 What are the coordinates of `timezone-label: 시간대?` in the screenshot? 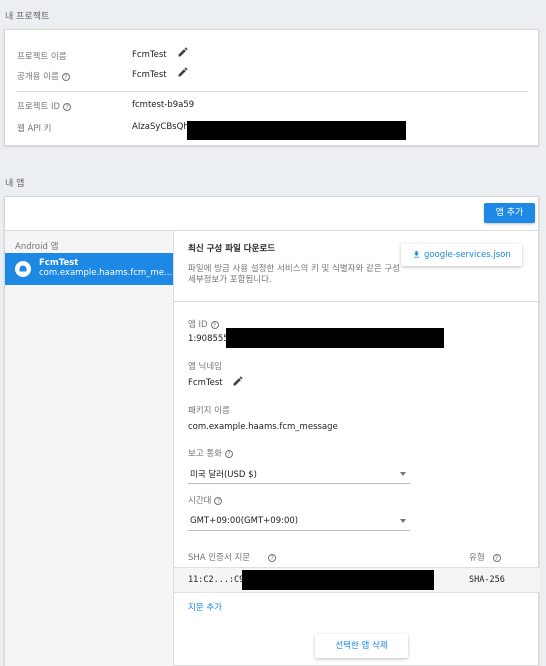 It's located at (205, 500).